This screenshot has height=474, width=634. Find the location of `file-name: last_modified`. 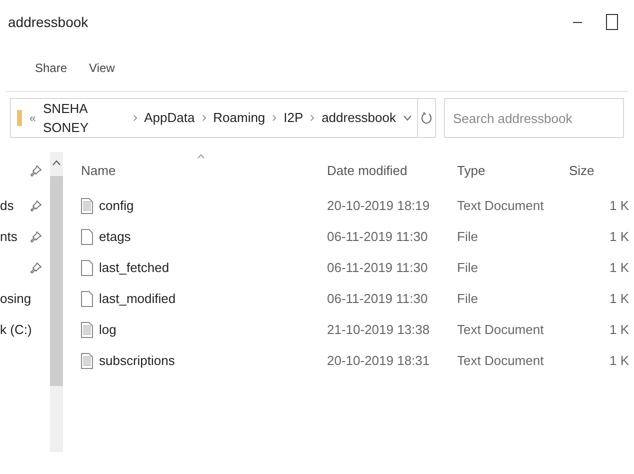

file-name: last_modified is located at coordinates (137, 298).